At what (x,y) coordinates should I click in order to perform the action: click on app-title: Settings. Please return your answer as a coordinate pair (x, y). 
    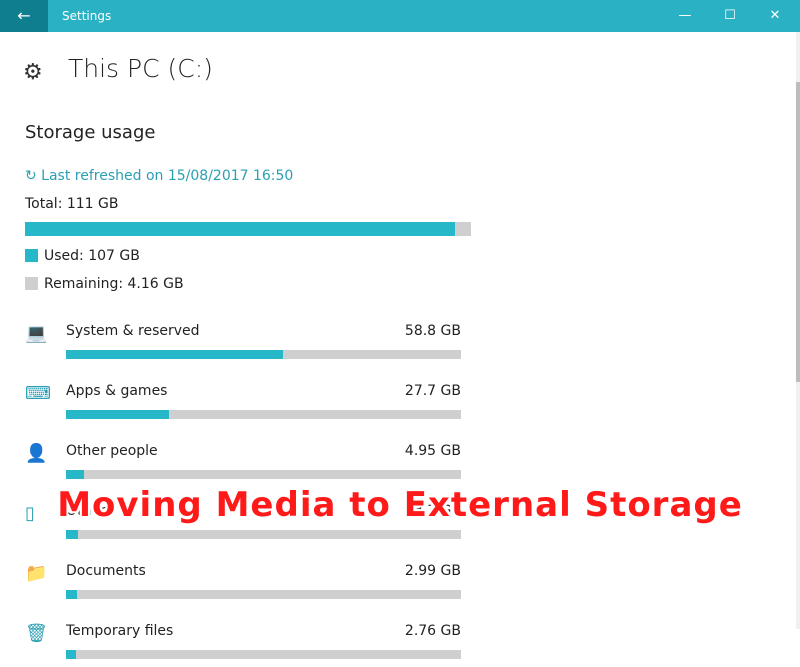
    Looking at the image, I should click on (87, 16).